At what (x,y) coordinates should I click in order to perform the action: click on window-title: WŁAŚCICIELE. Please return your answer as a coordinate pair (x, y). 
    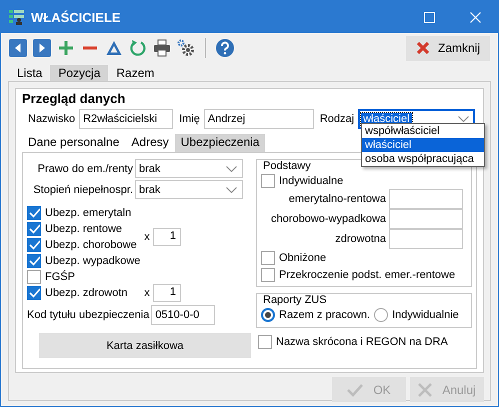
    Looking at the image, I should click on (76, 17).